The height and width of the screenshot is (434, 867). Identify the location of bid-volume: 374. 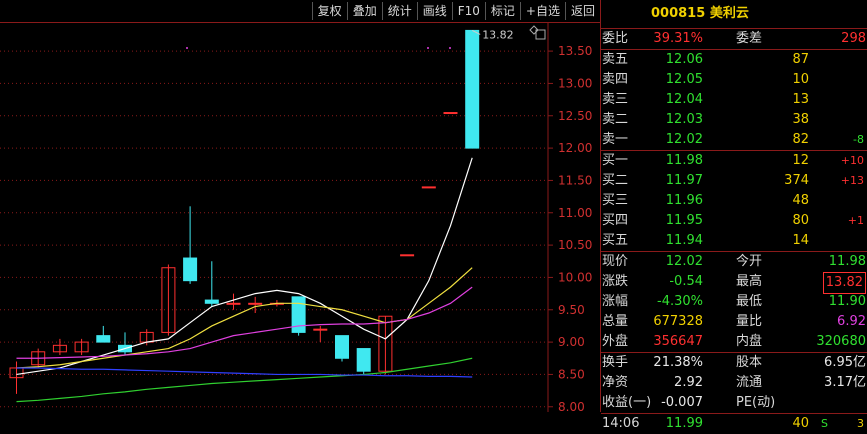
(796, 180).